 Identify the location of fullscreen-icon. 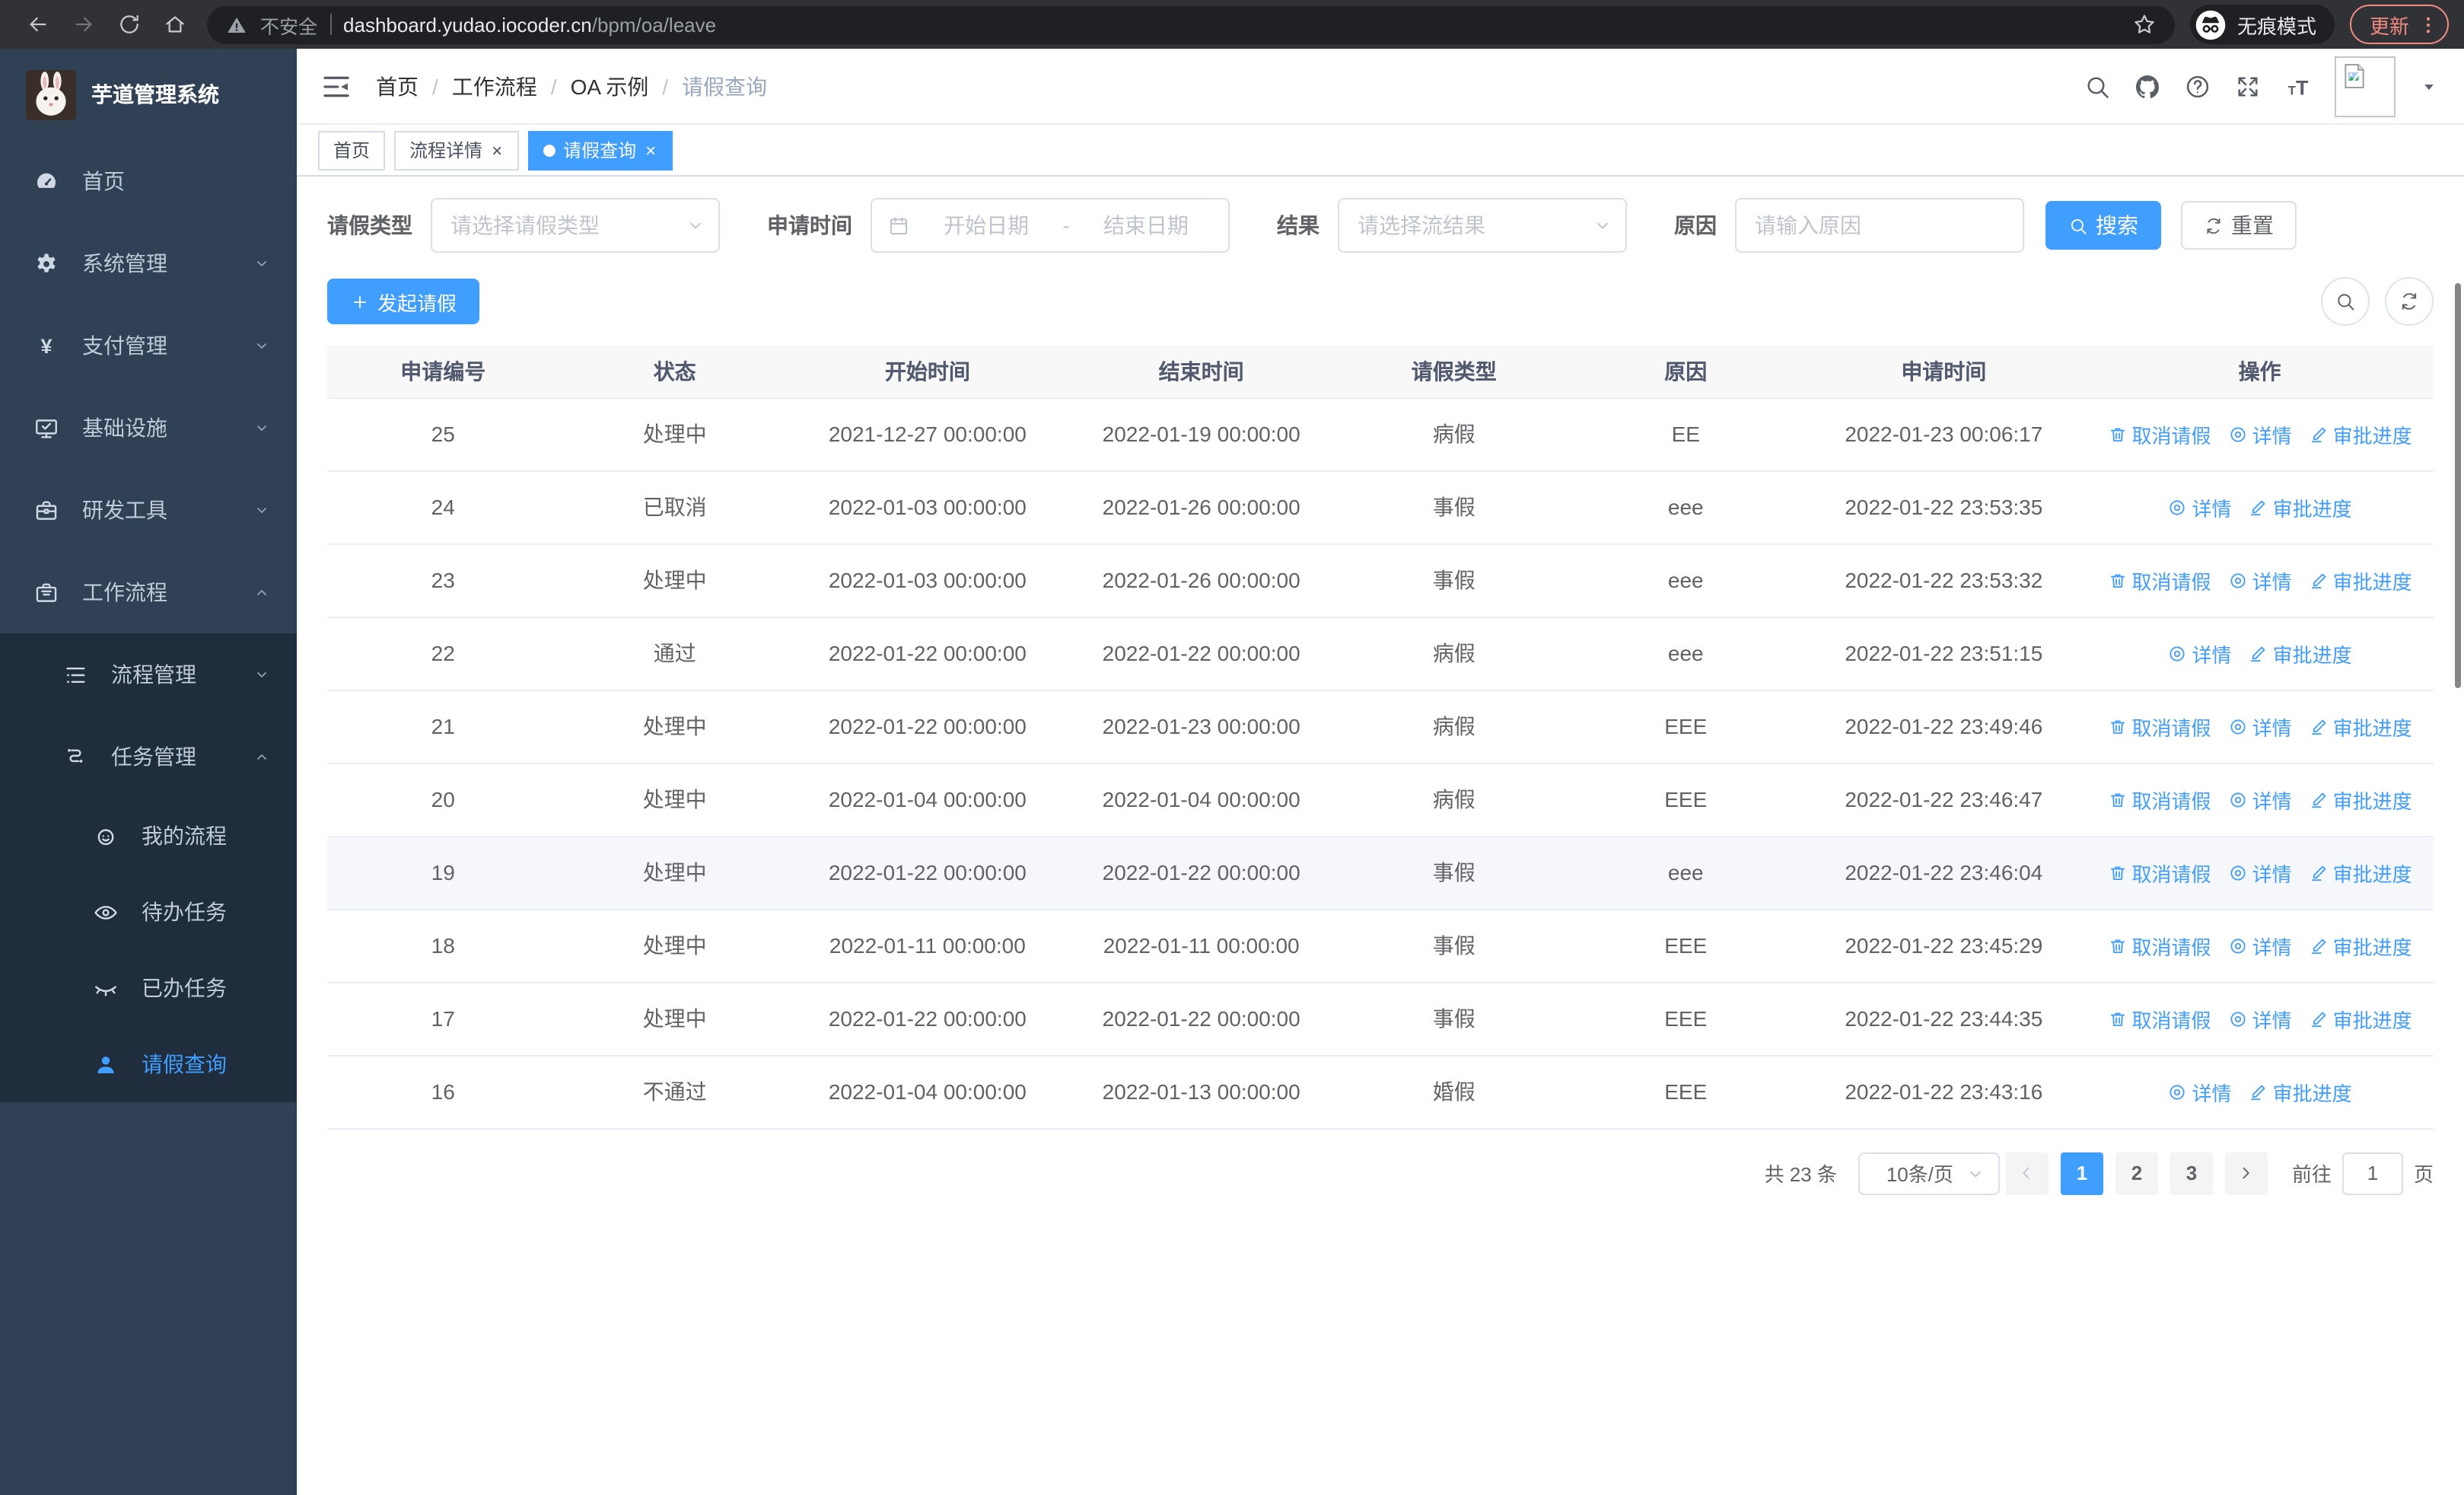
(2248, 86).